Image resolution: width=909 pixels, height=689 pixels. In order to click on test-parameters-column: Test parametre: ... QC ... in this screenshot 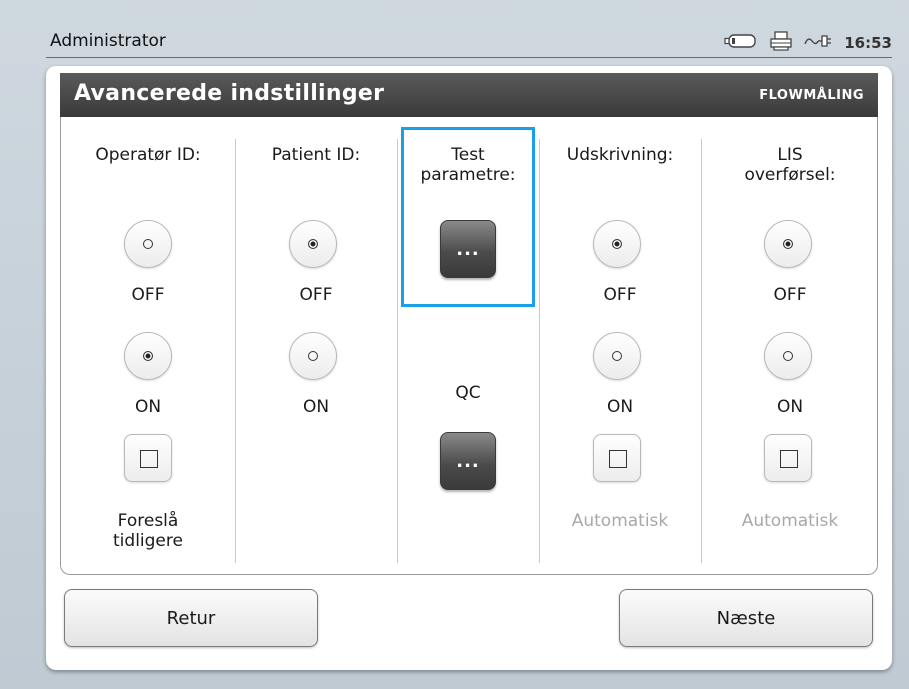, I will do `click(468, 345)`.